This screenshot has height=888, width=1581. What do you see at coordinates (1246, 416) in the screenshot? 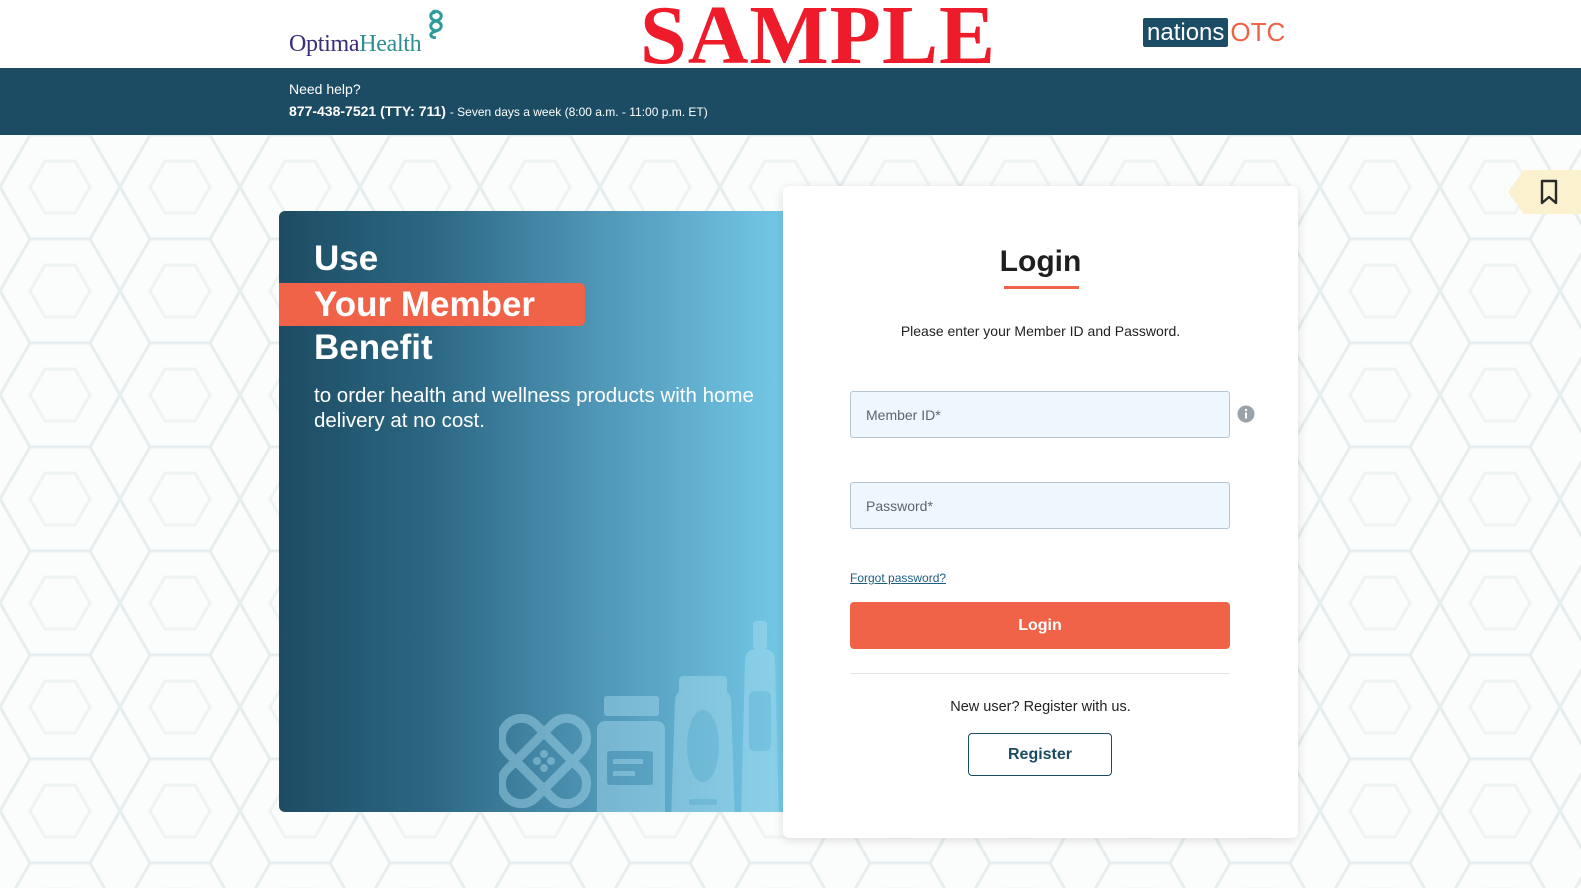
I see `info-icon` at bounding box center [1246, 416].